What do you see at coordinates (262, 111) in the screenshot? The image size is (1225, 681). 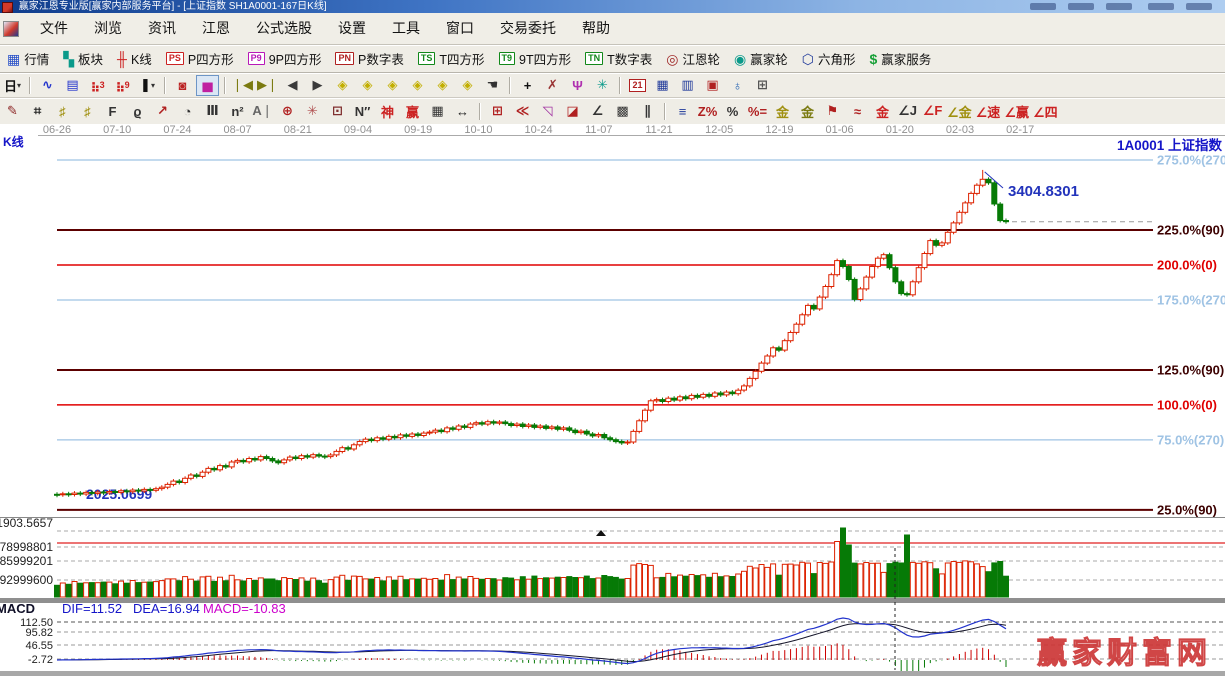 I see `mirror-tool-icon: A❘` at bounding box center [262, 111].